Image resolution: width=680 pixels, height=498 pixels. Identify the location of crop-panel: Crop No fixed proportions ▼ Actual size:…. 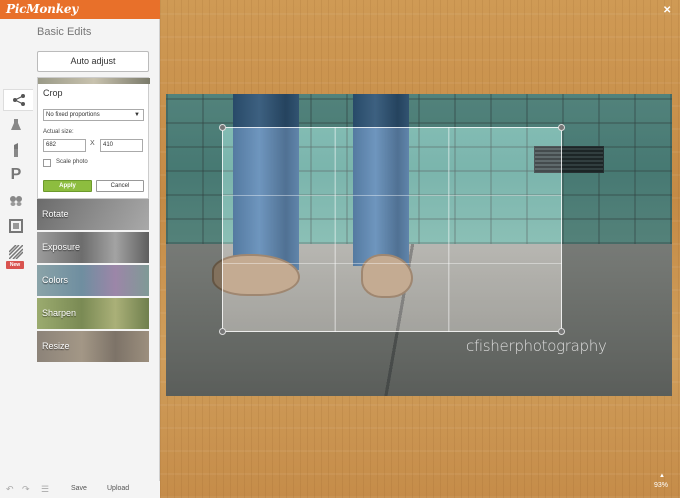
(93, 138).